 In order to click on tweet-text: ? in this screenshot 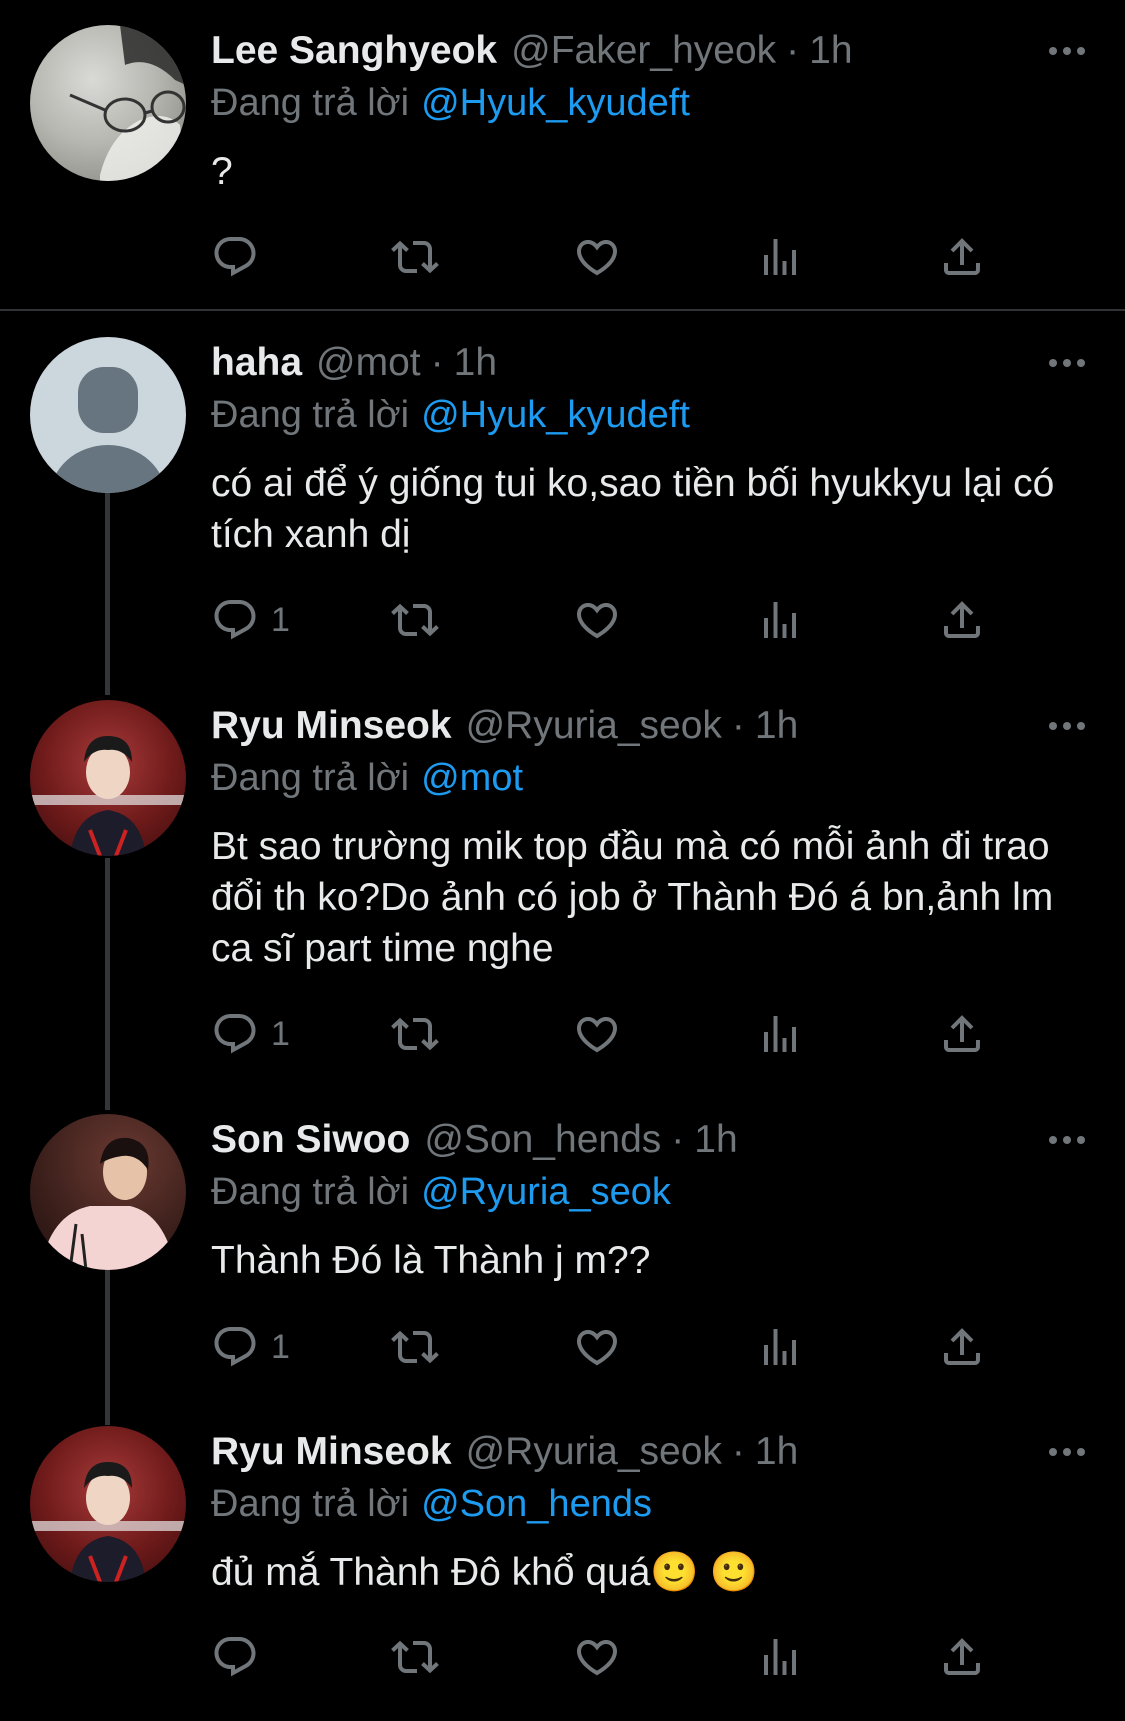, I will do `click(222, 171)`.